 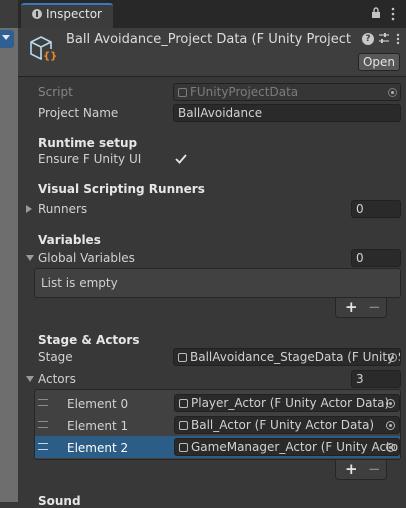 What do you see at coordinates (283, 425) in the screenshot?
I see `element-1-value: Ball_Actor (F Unity Actor Data)` at bounding box center [283, 425].